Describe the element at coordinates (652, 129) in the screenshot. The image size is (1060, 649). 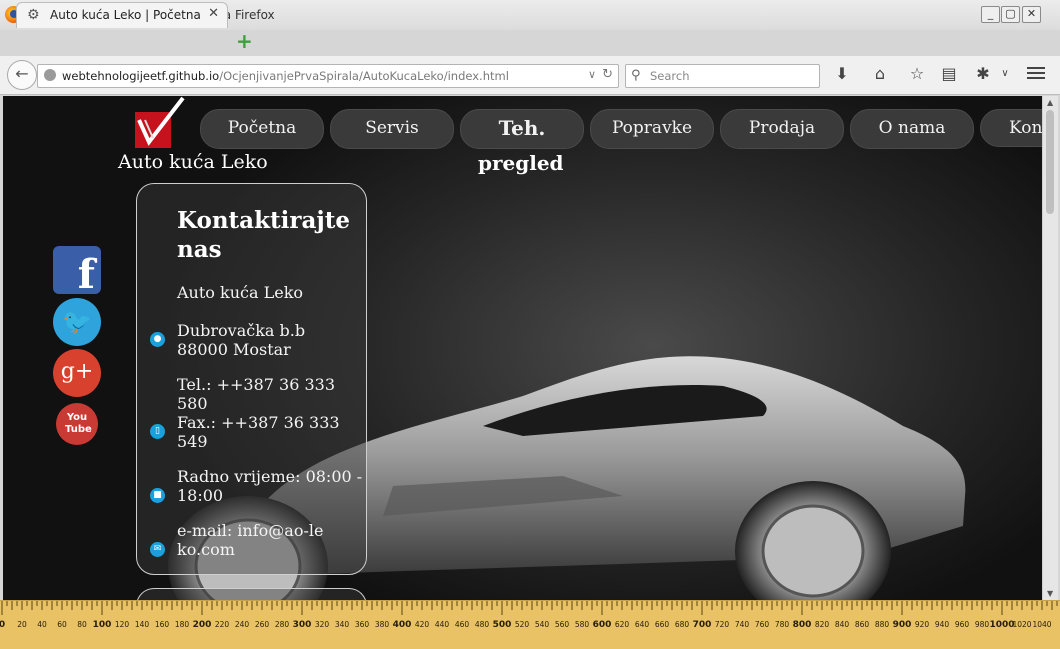
I see `nav-item-popravke: Popravke` at that location.